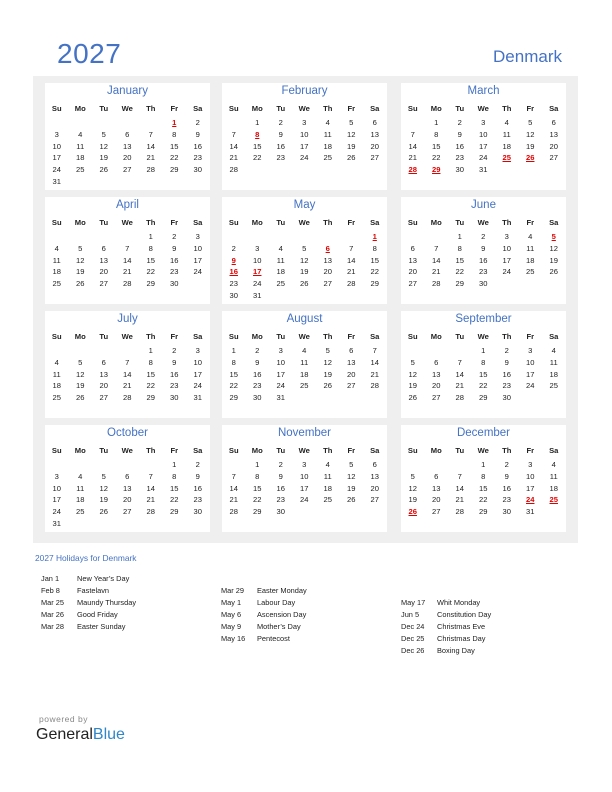 The height and width of the screenshot is (792, 612). Describe the element at coordinates (127, 319) in the screenshot. I see `month-title: July` at that location.